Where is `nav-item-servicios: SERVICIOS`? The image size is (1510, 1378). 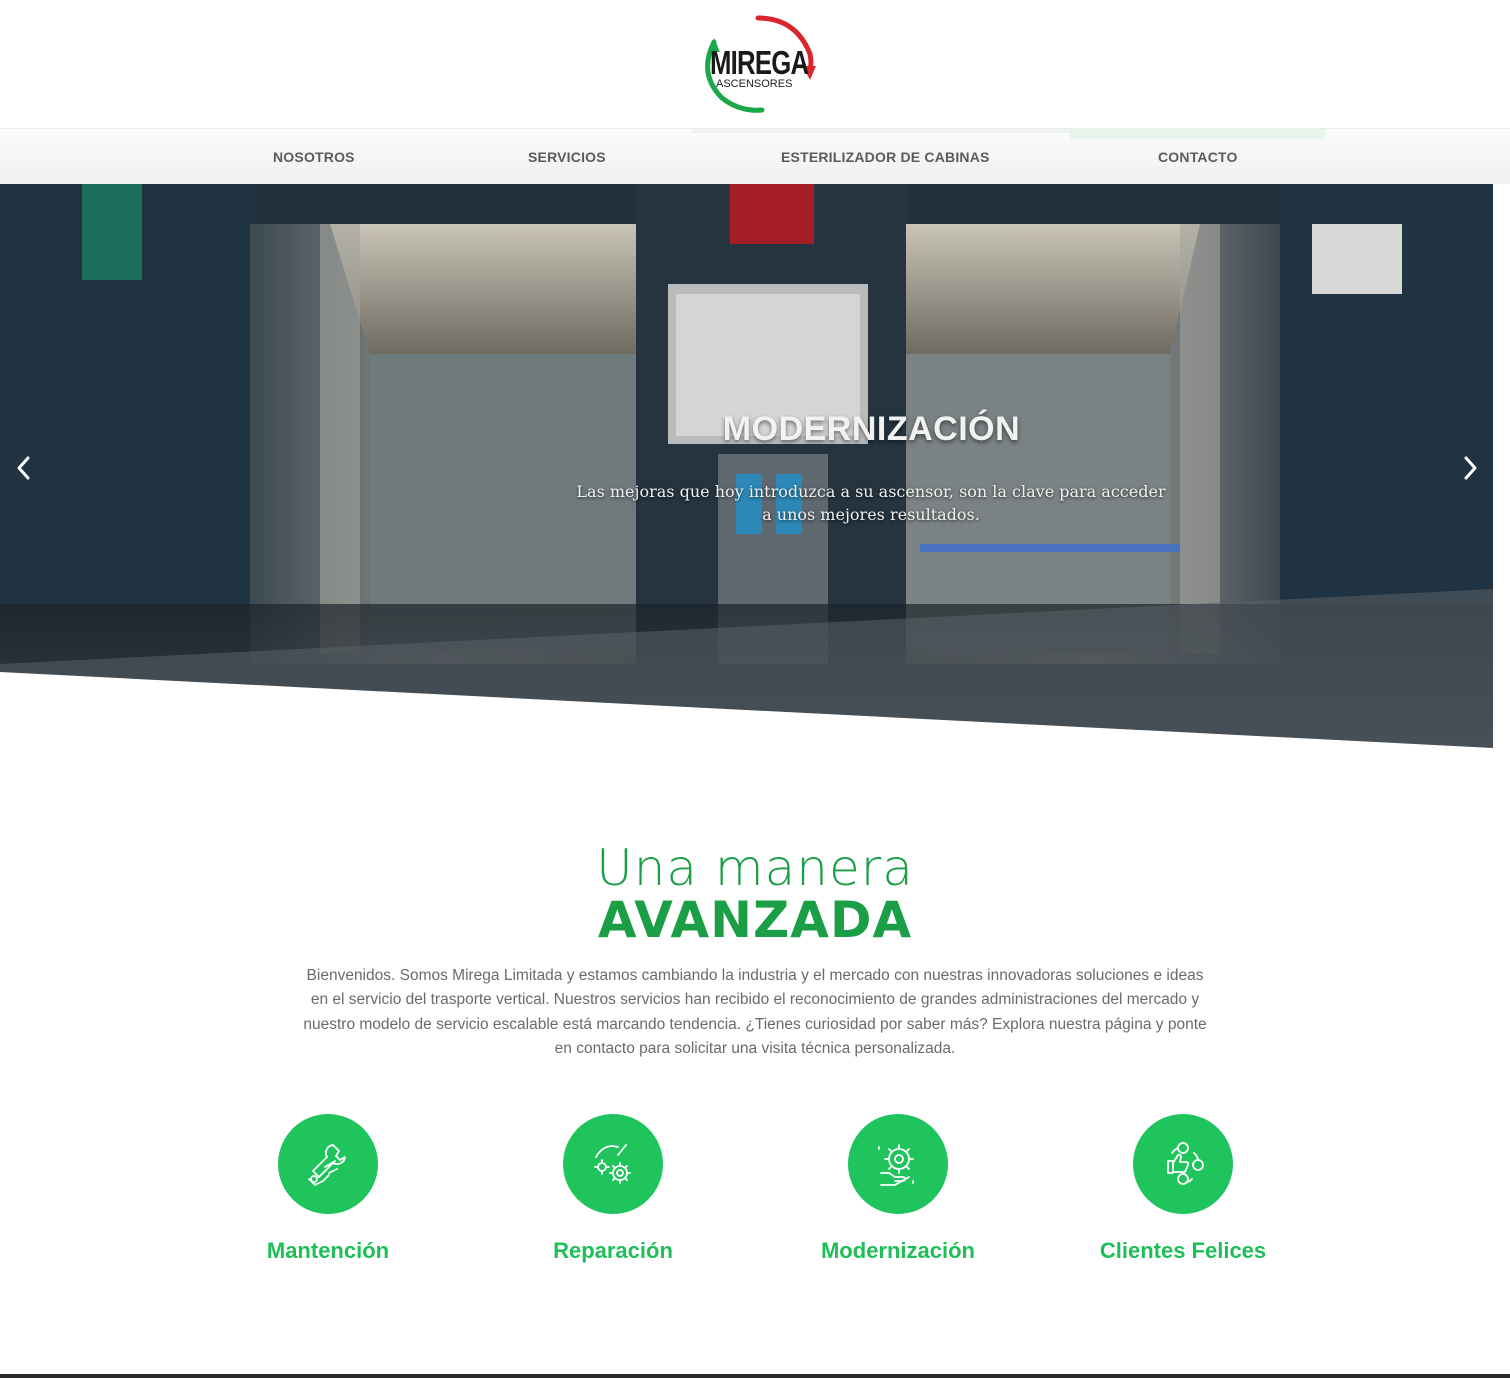
nav-item-servicios: SERVICIOS is located at coordinates (567, 157).